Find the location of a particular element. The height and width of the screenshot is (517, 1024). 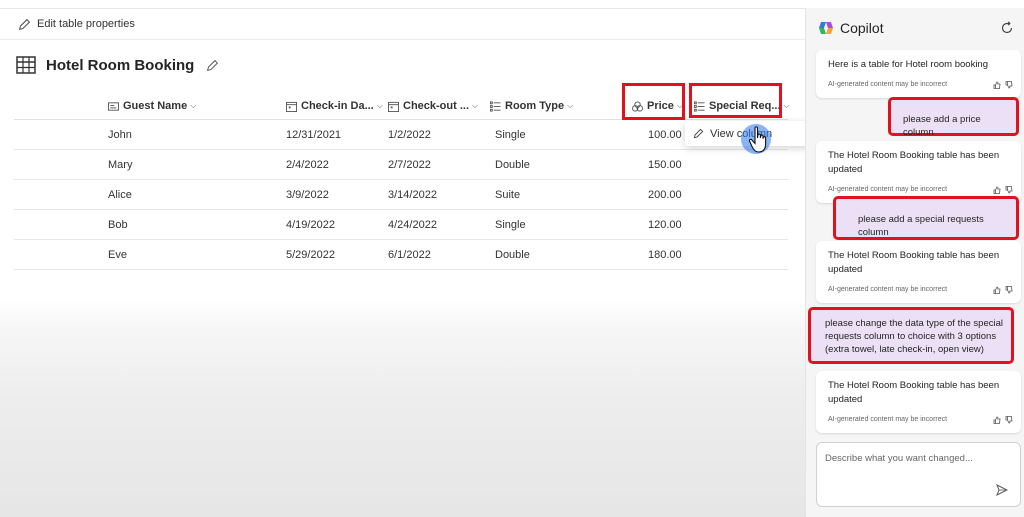

cell-guest-name: Alice is located at coordinates (120, 195).